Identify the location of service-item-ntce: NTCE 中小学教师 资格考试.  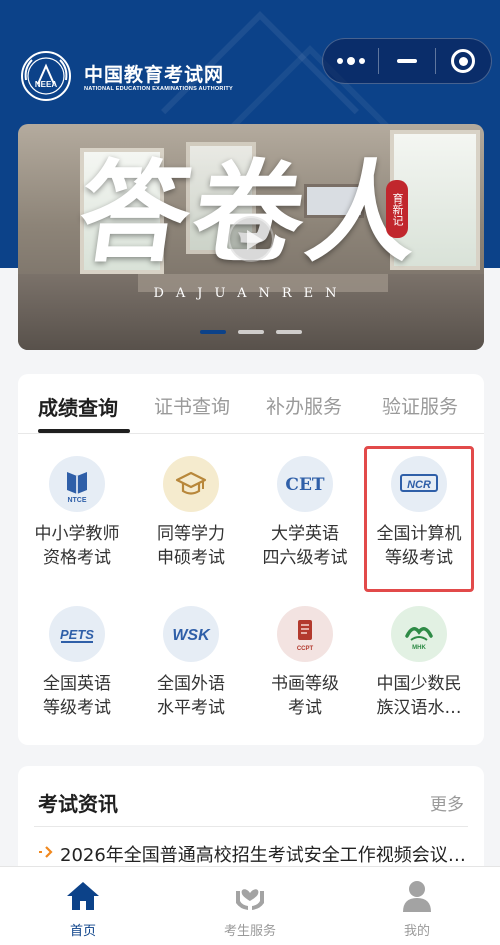
(77, 526).